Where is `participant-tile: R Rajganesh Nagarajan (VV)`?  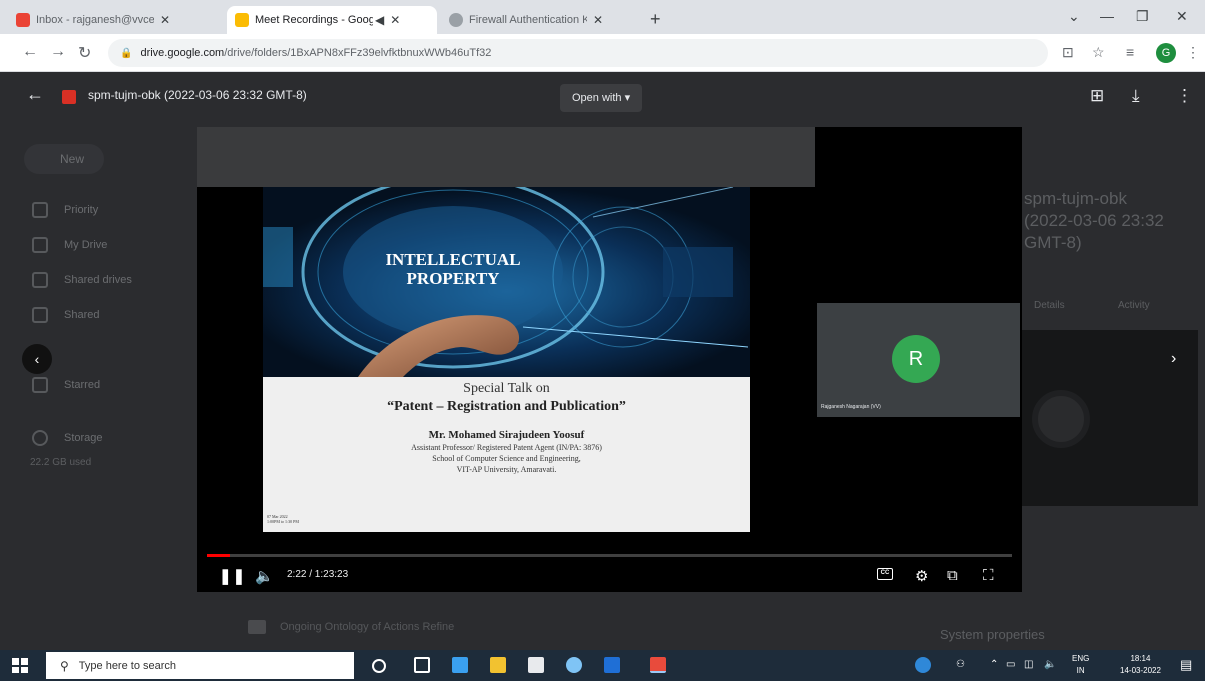 participant-tile: R Rajganesh Nagarajan (VV) is located at coordinates (918, 360).